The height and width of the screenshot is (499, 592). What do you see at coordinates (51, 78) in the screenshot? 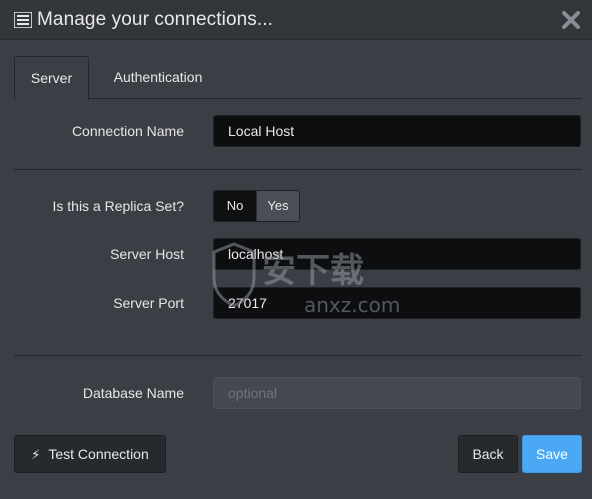
I see `tab-server: Server` at bounding box center [51, 78].